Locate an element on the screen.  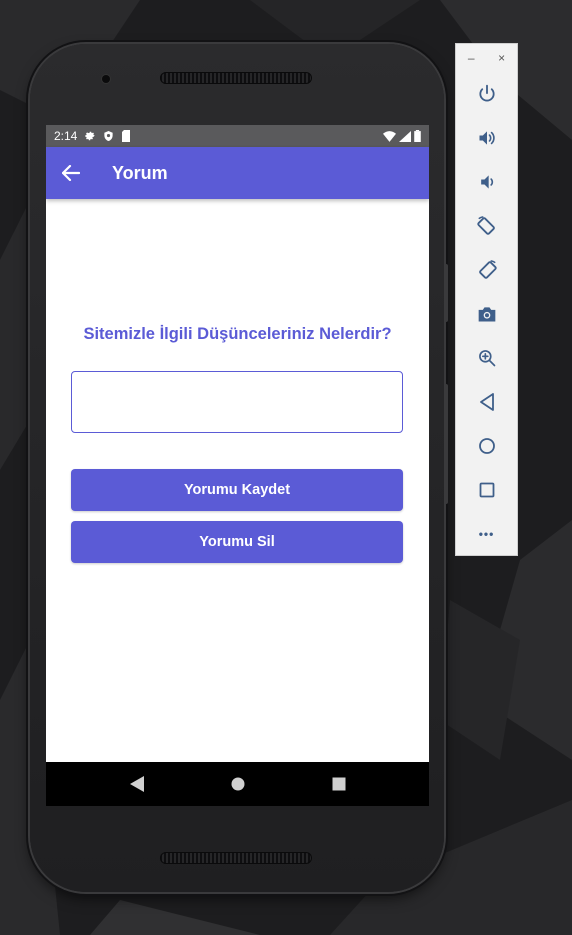
camera-icon is located at coordinates (486, 314).